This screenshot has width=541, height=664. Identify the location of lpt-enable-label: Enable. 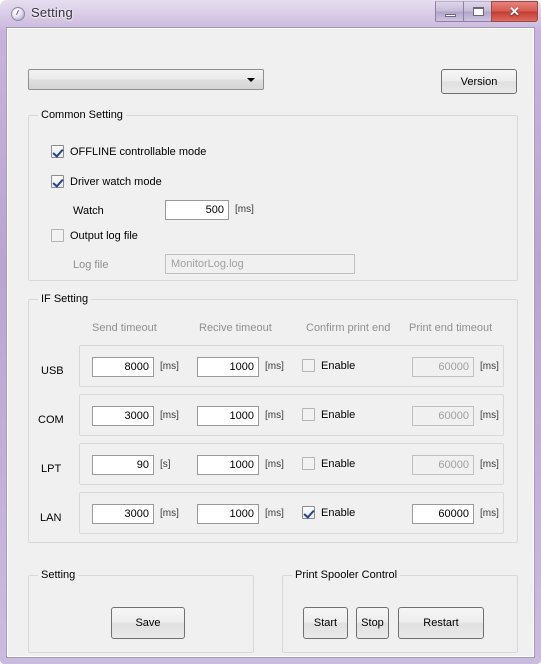
(338, 463).